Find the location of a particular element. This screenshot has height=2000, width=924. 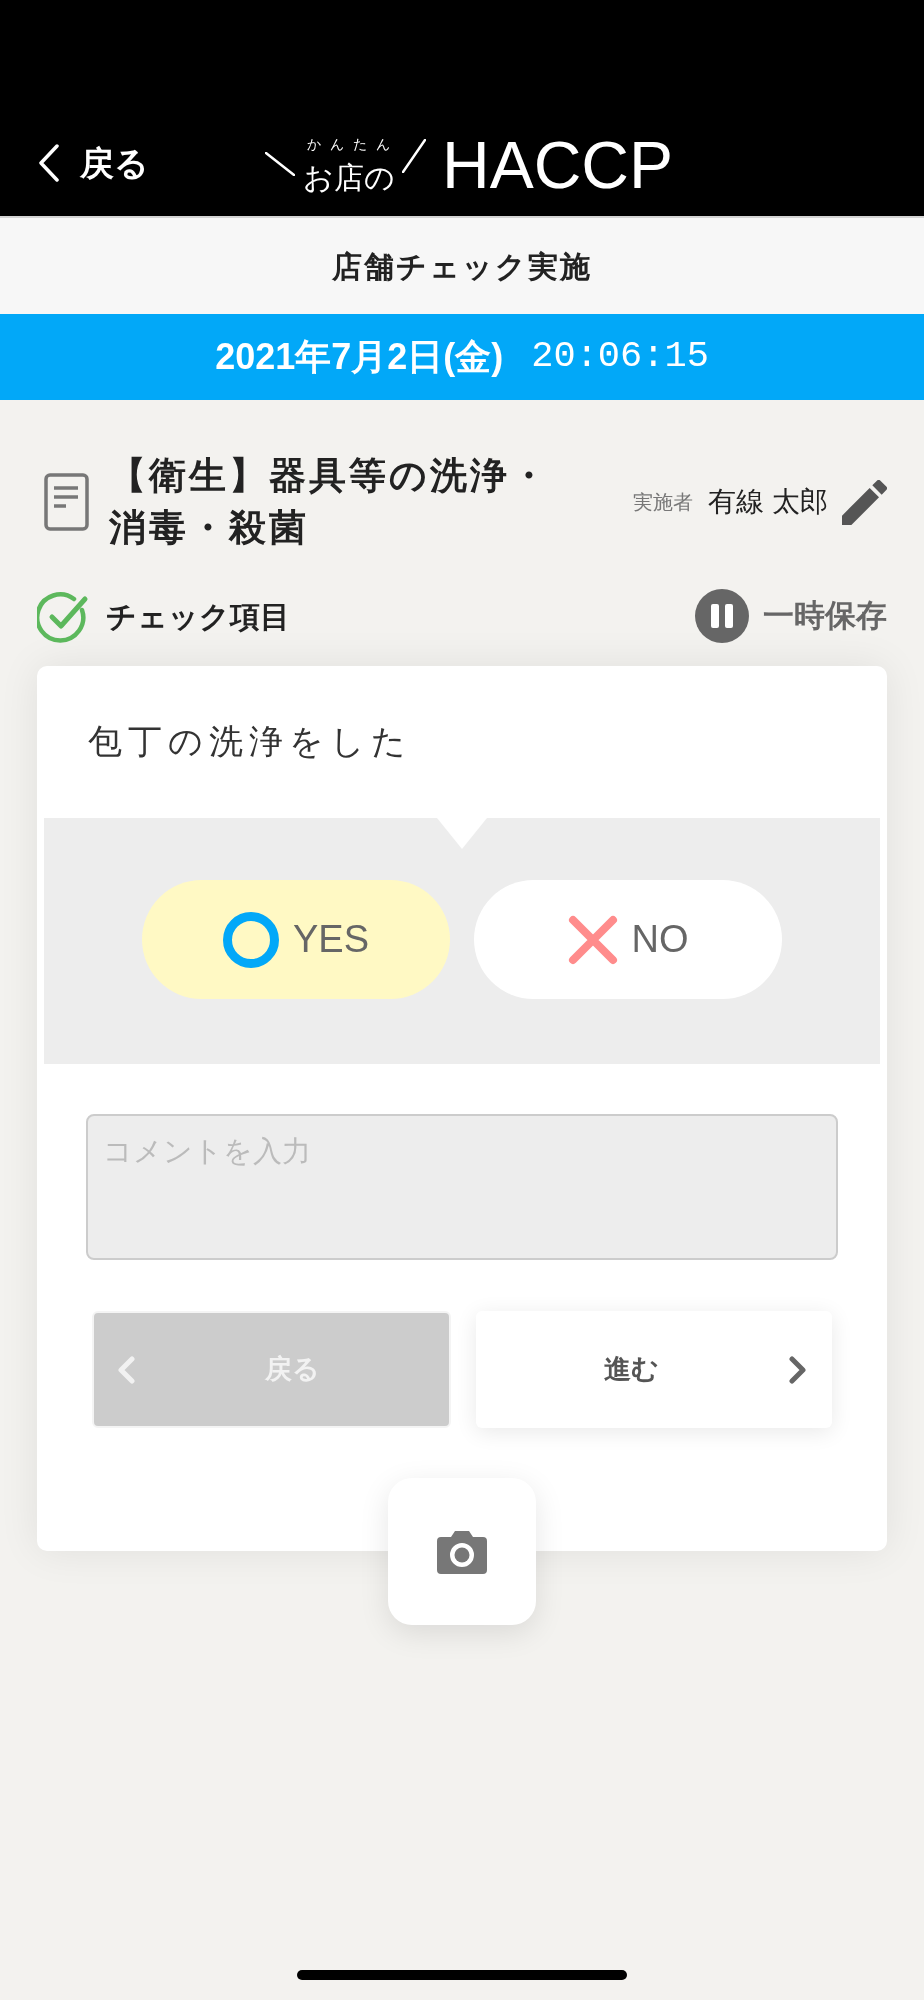

logo-subtitle: お店の is located at coordinates (348, 177).